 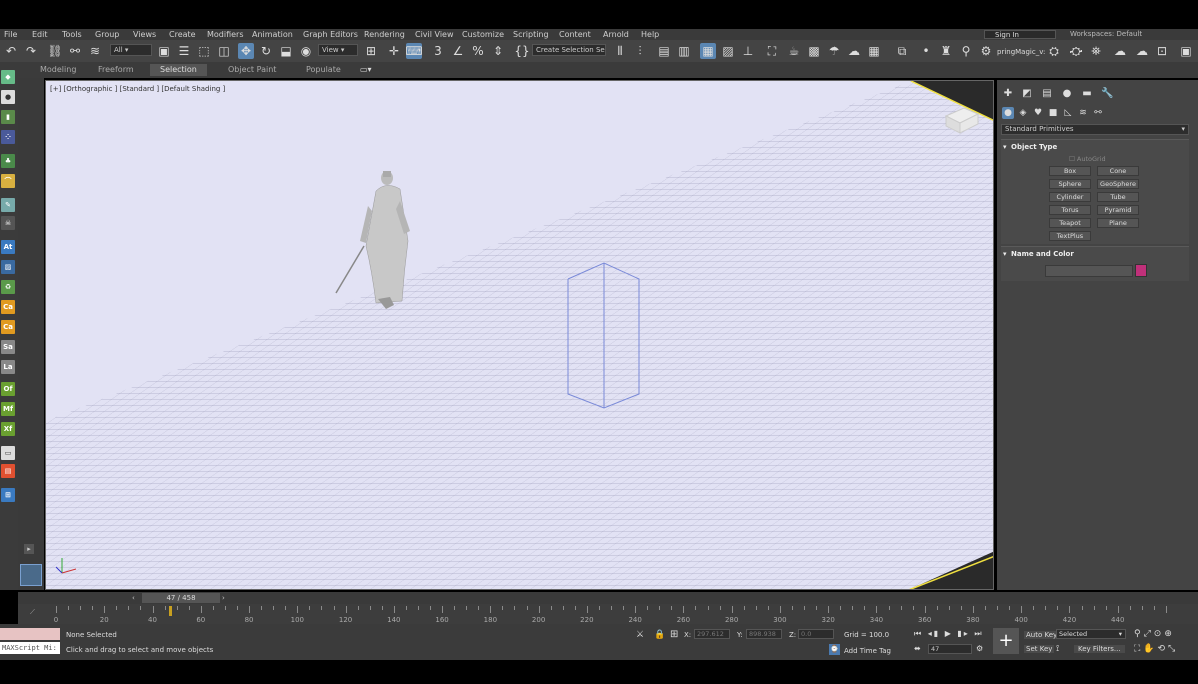 I want to click on unlink-icon: ⚯, so click(x=75, y=51).